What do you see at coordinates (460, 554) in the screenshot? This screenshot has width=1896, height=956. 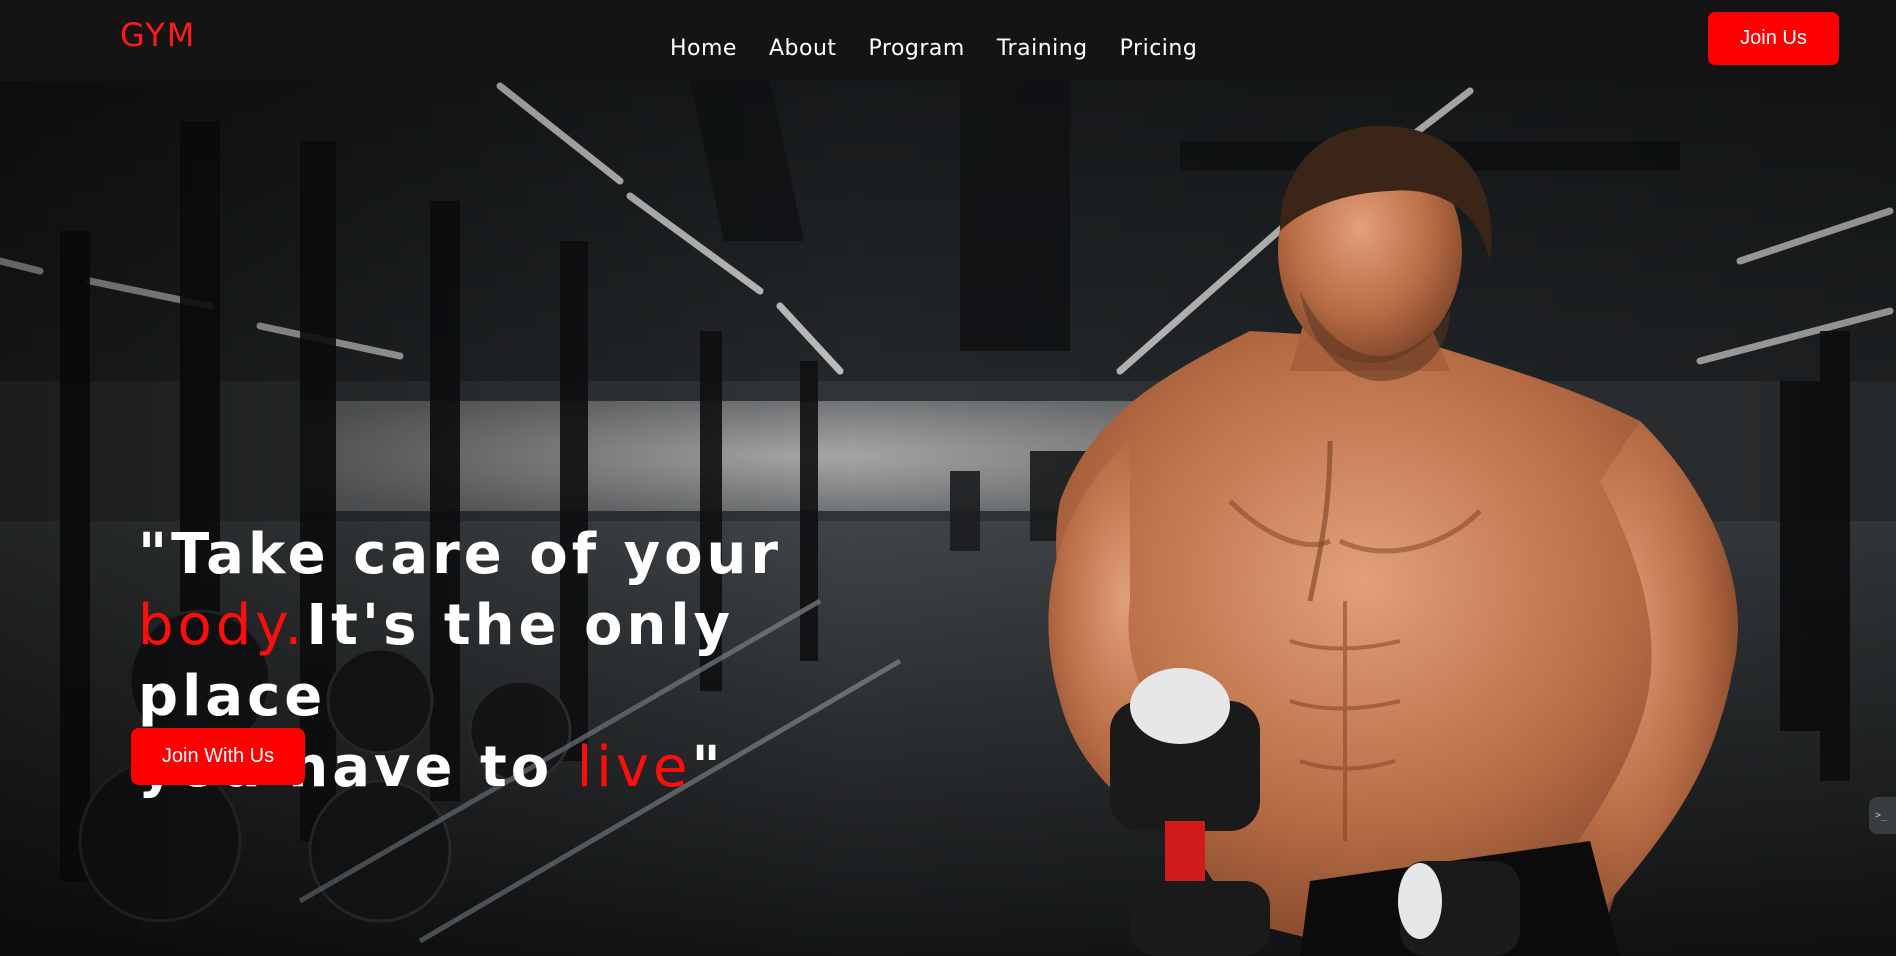 I see `headline-line-1: "Take care of your` at bounding box center [460, 554].